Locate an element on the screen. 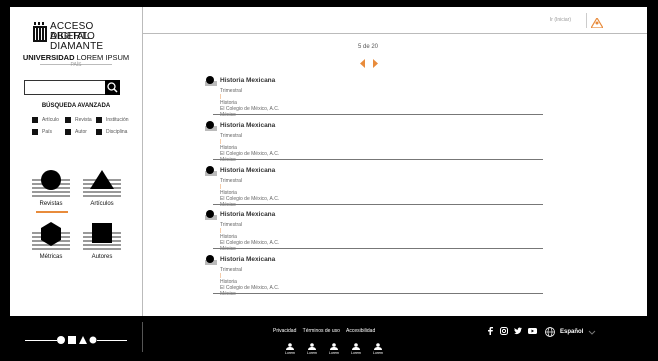 This screenshot has width=658, height=361. tile-autores: Autores is located at coordinates (102, 240).